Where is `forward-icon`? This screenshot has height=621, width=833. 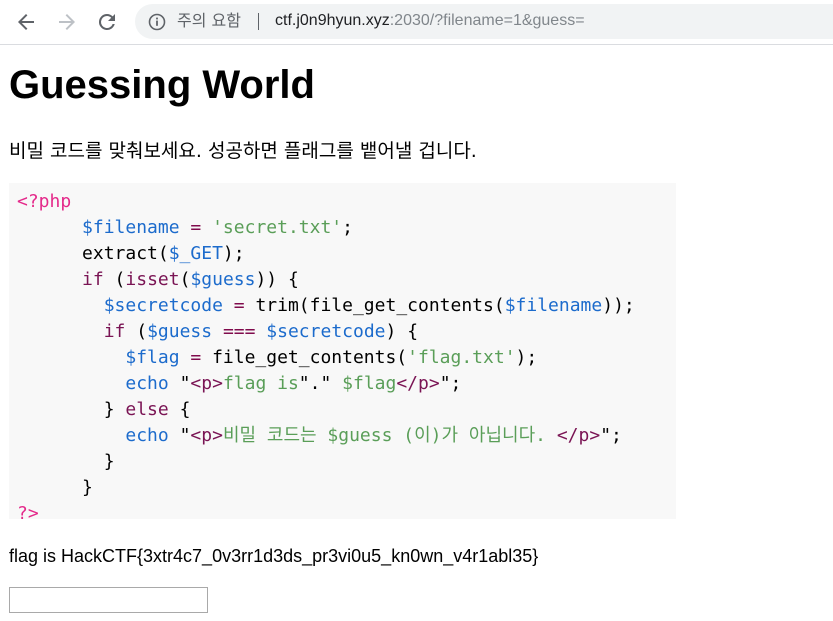 forward-icon is located at coordinates (67, 22).